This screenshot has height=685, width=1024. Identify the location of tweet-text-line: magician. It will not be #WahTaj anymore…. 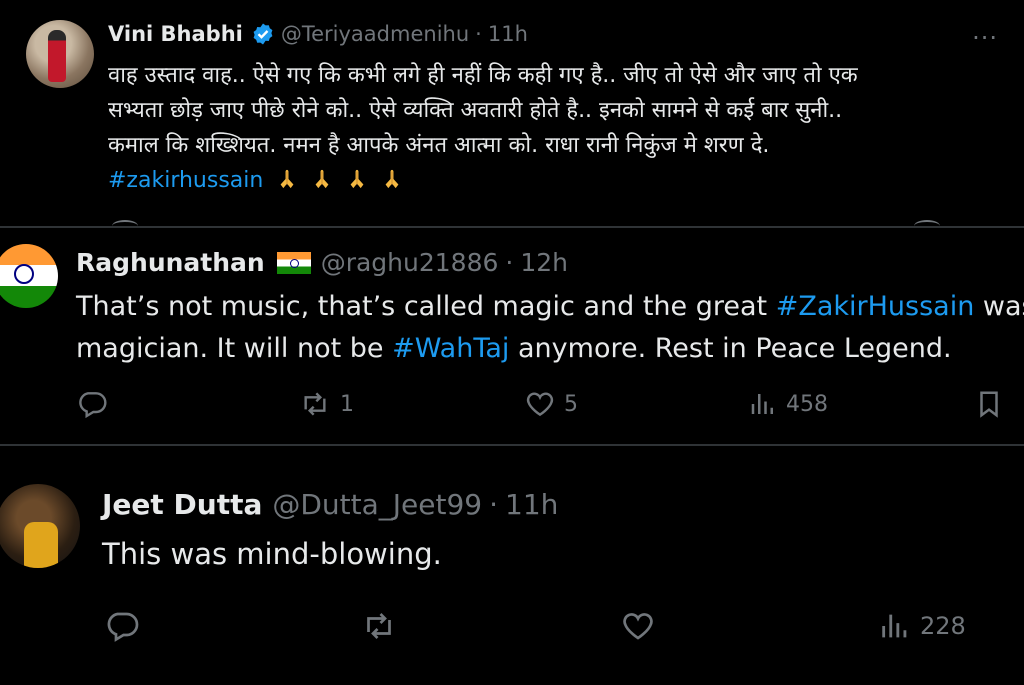
(550, 349).